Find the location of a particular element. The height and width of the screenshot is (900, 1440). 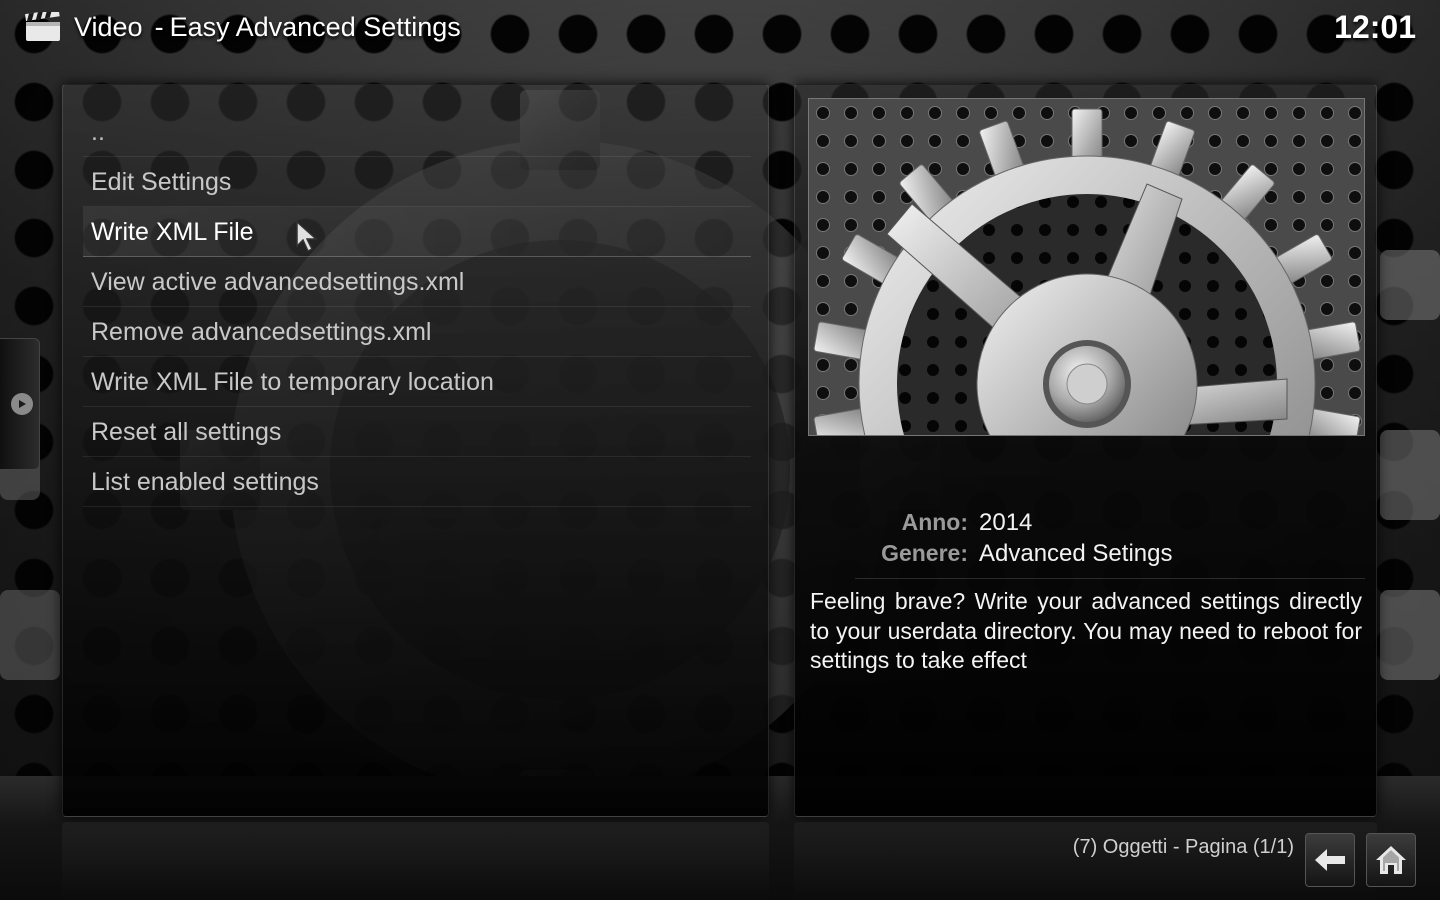

list-item-label: View active advancedsettings.xml is located at coordinates (278, 282).